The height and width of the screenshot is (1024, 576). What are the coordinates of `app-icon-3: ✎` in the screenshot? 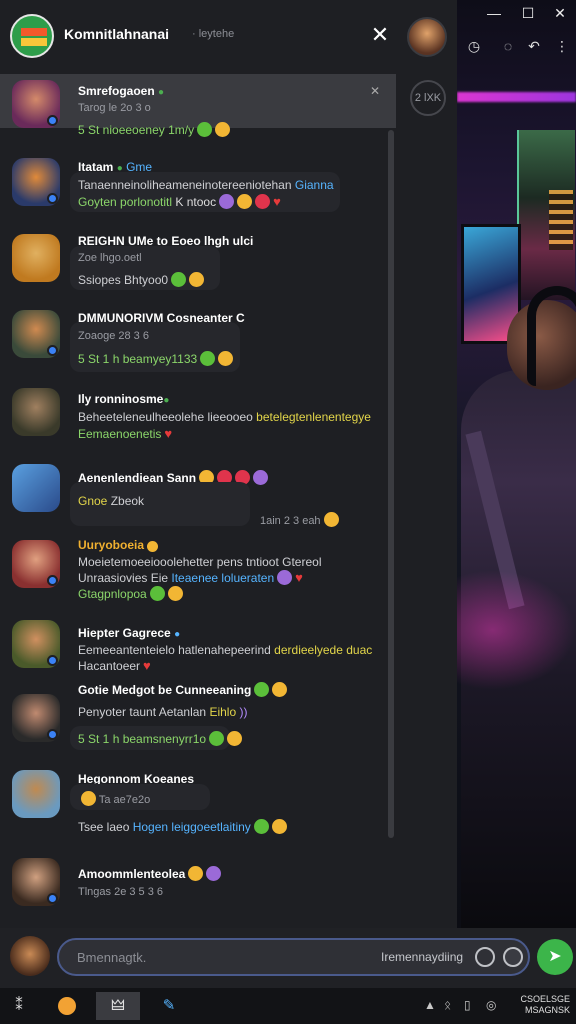 It's located at (169, 1006).